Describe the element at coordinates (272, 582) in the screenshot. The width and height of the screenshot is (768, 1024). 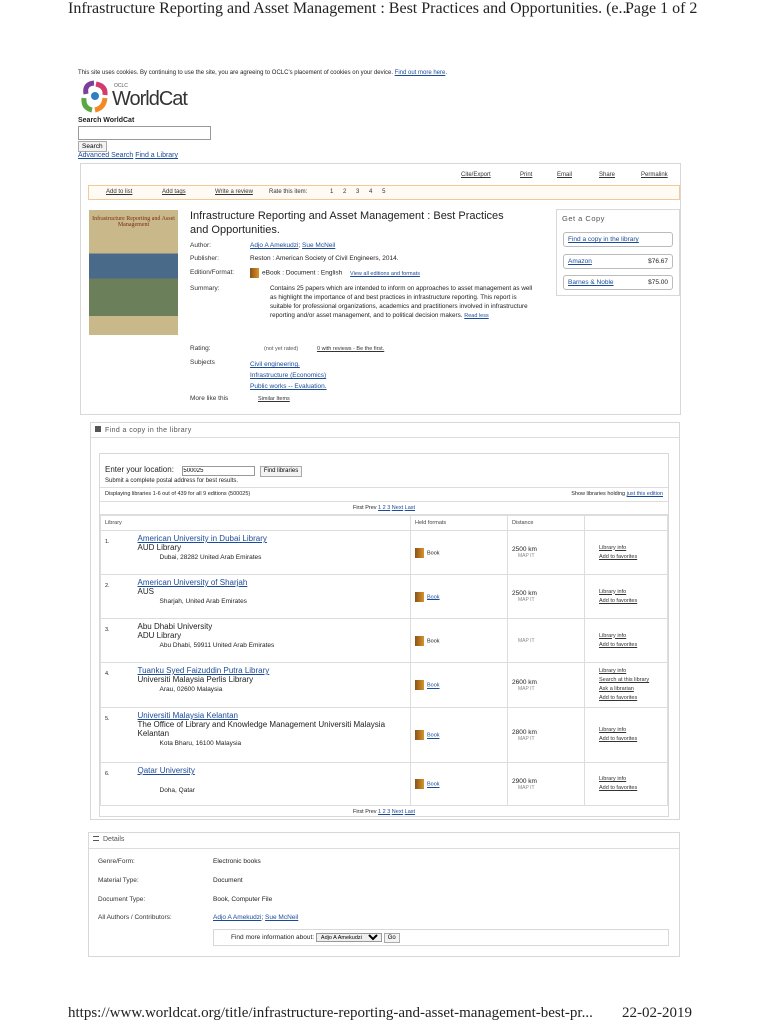
I see `library-name: American University of Sharjah` at that location.